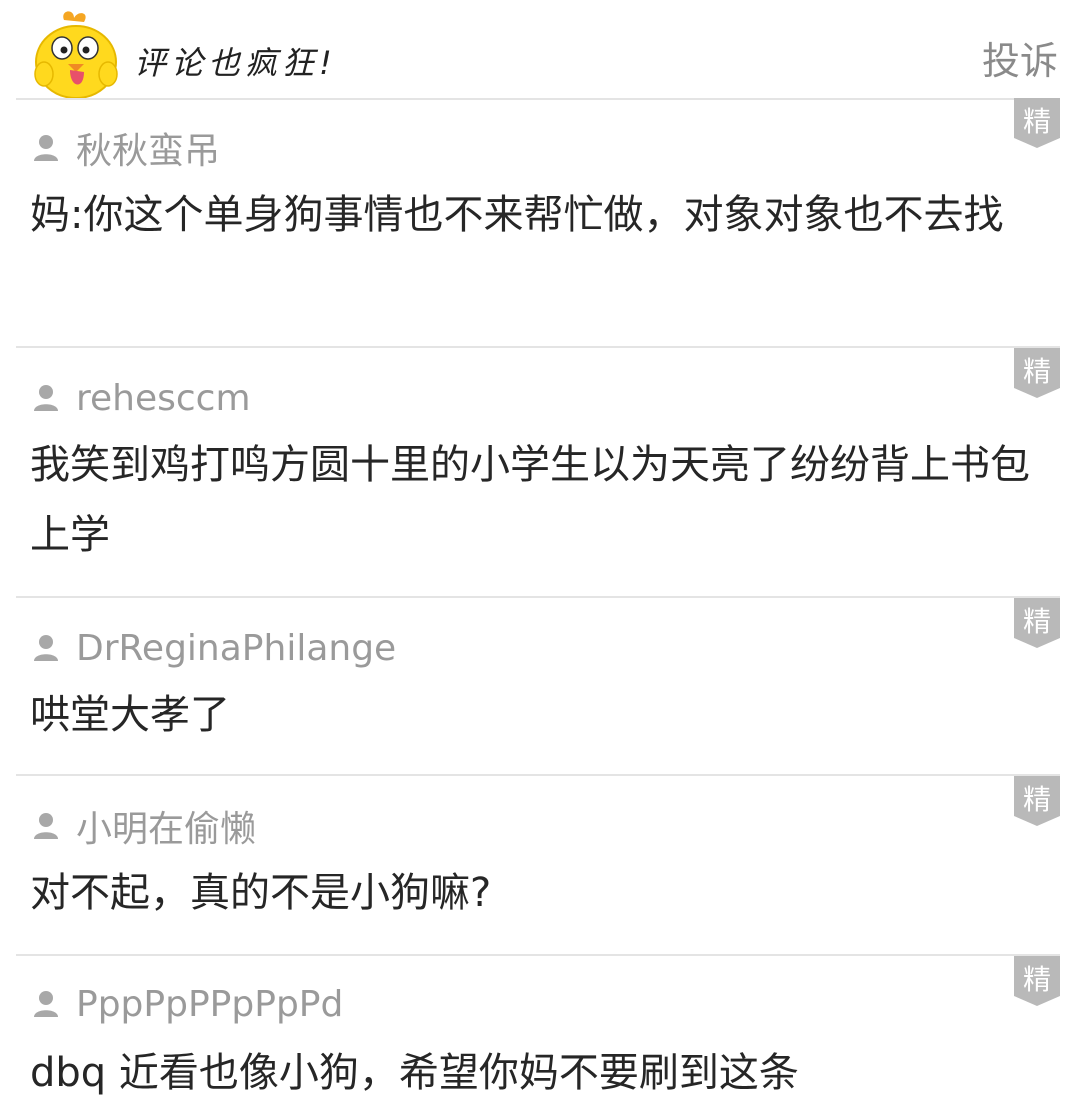  Describe the element at coordinates (163, 398) in the screenshot. I see `comment-username: rehesccm` at that location.